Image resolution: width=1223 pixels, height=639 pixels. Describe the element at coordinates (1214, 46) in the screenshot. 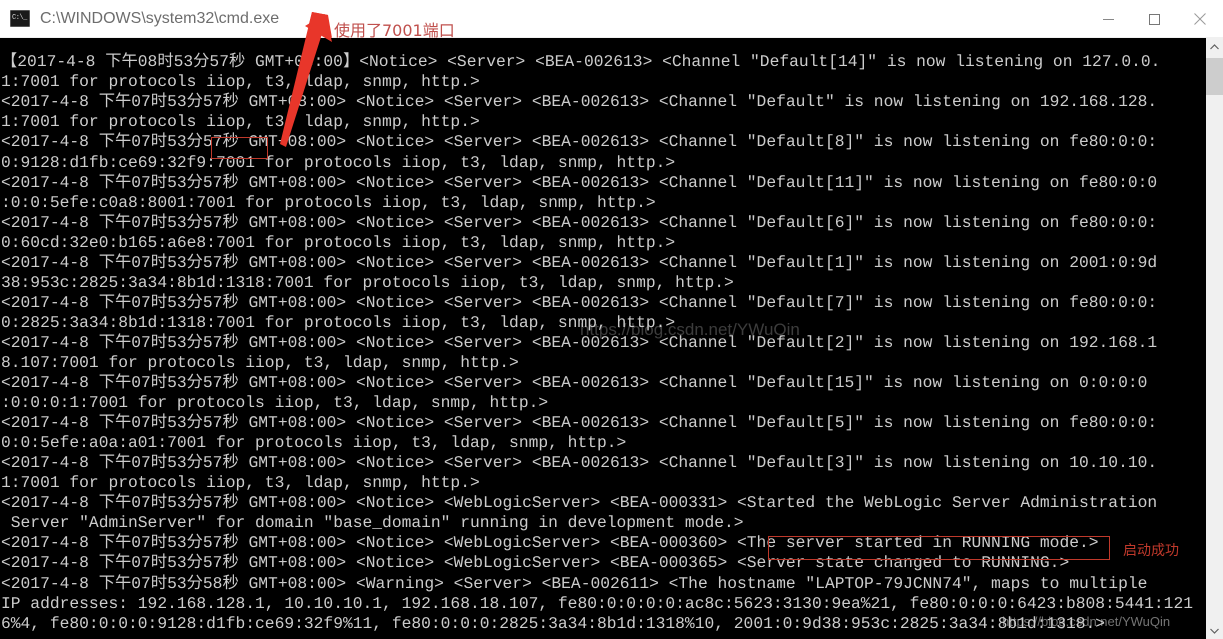

I see `scroll-up-arrow-icon` at that location.